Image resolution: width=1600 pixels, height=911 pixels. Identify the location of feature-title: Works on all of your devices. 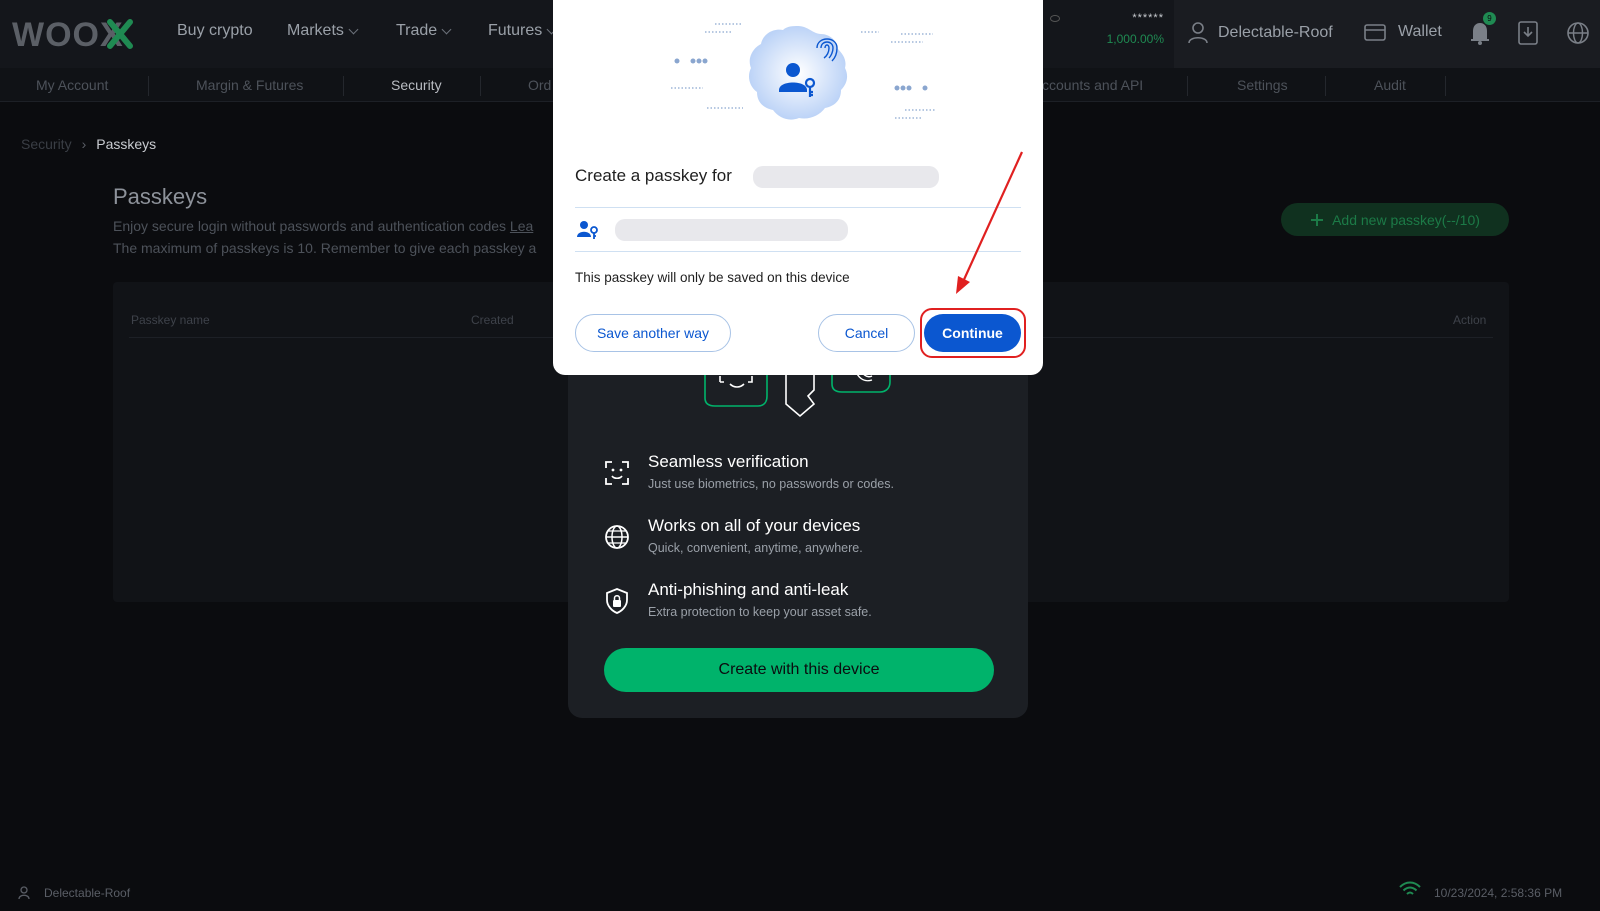
(754, 525).